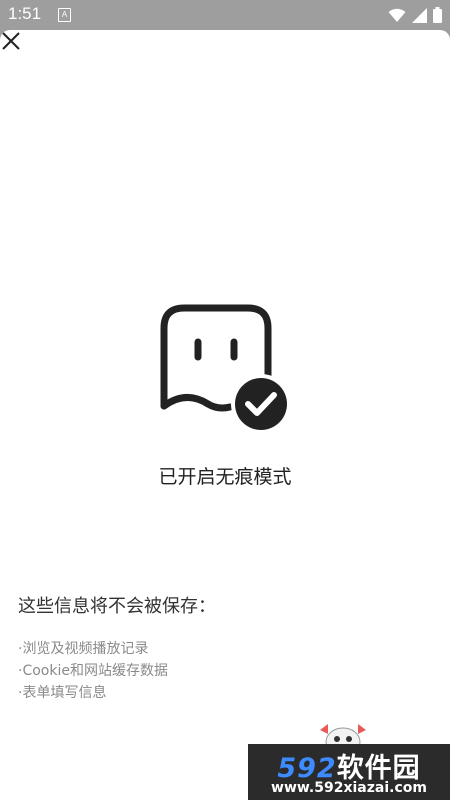 The width and height of the screenshot is (450, 800). I want to click on watermark-banner: 592软件园 www.592xiazai.com, so click(349, 772).